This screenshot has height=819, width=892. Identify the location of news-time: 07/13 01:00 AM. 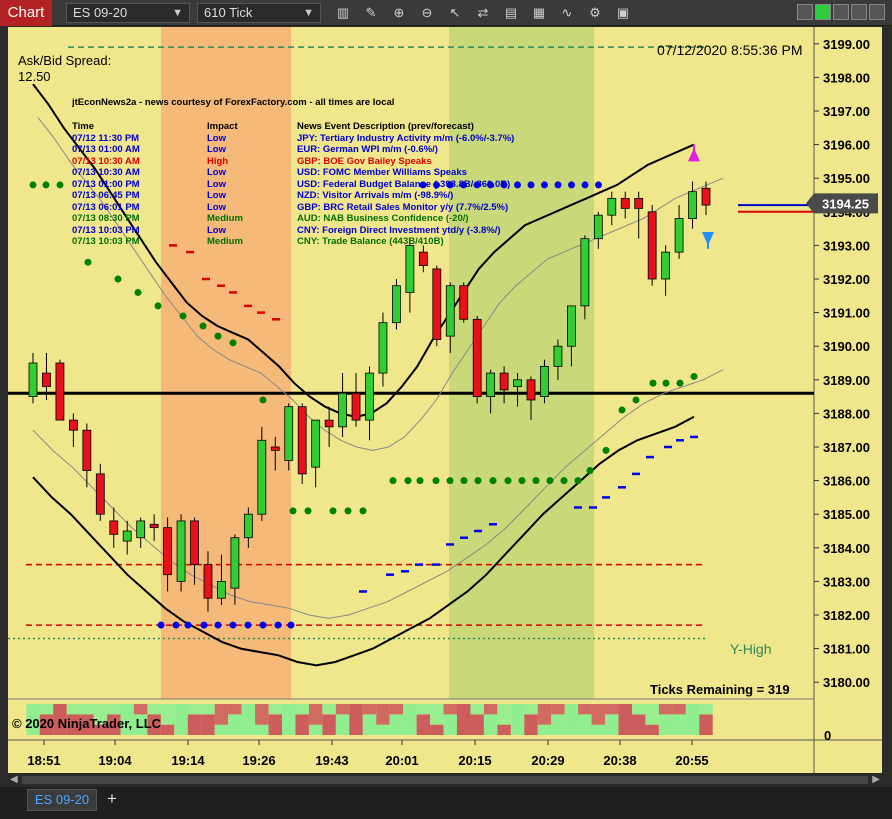
(106, 149).